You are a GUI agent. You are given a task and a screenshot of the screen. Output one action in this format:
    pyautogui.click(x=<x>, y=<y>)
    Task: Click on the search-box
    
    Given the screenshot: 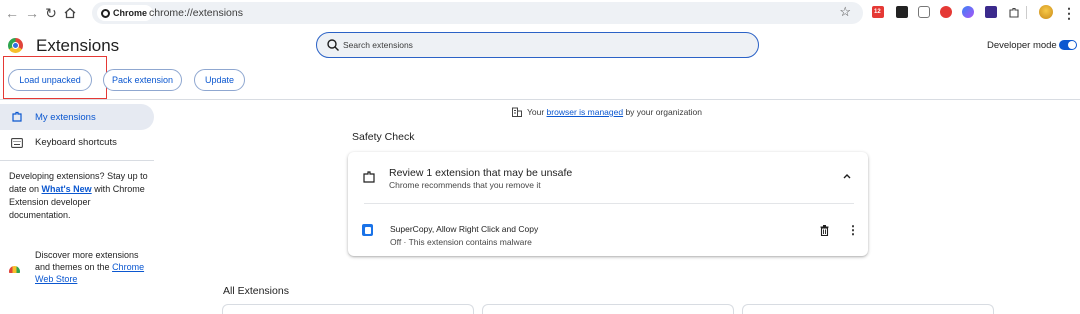 What is the action you would take?
    pyautogui.click(x=537, y=45)
    